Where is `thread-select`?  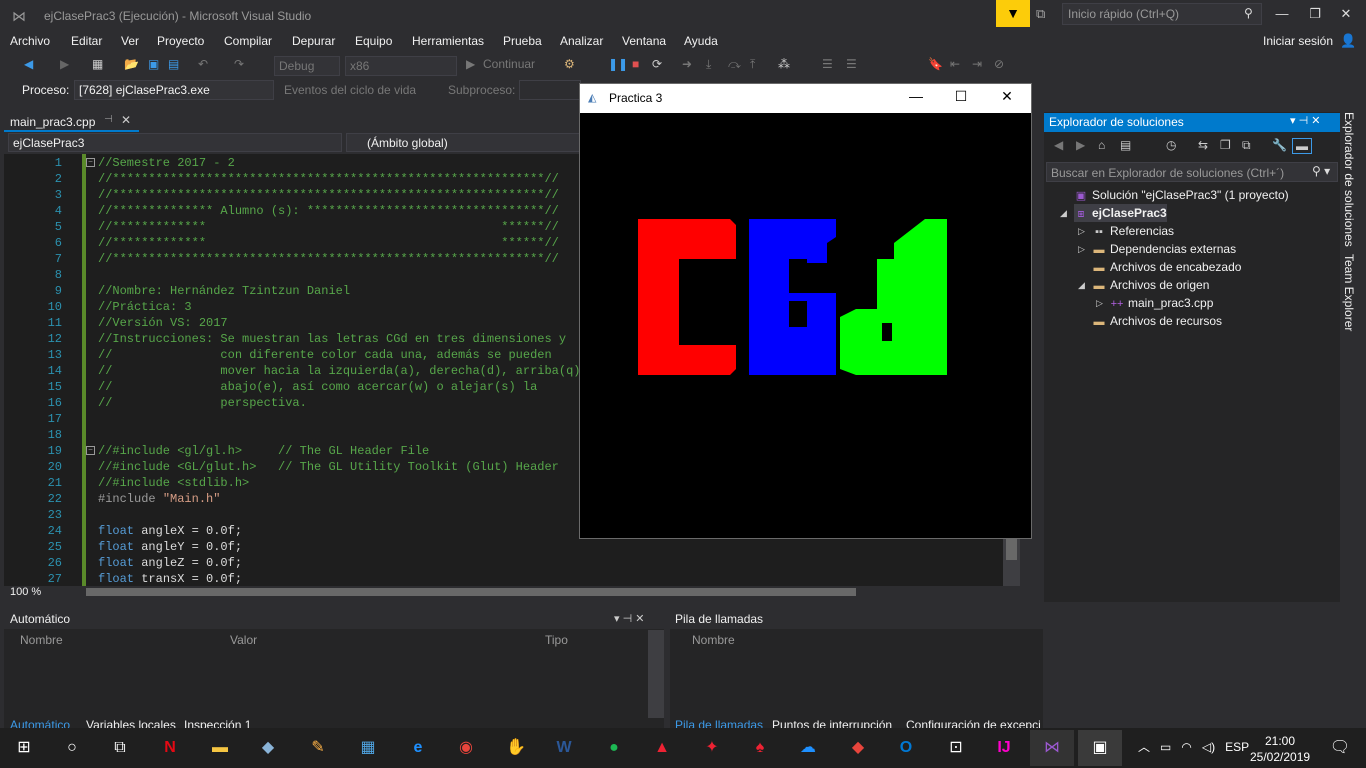
thread-select is located at coordinates (550, 90).